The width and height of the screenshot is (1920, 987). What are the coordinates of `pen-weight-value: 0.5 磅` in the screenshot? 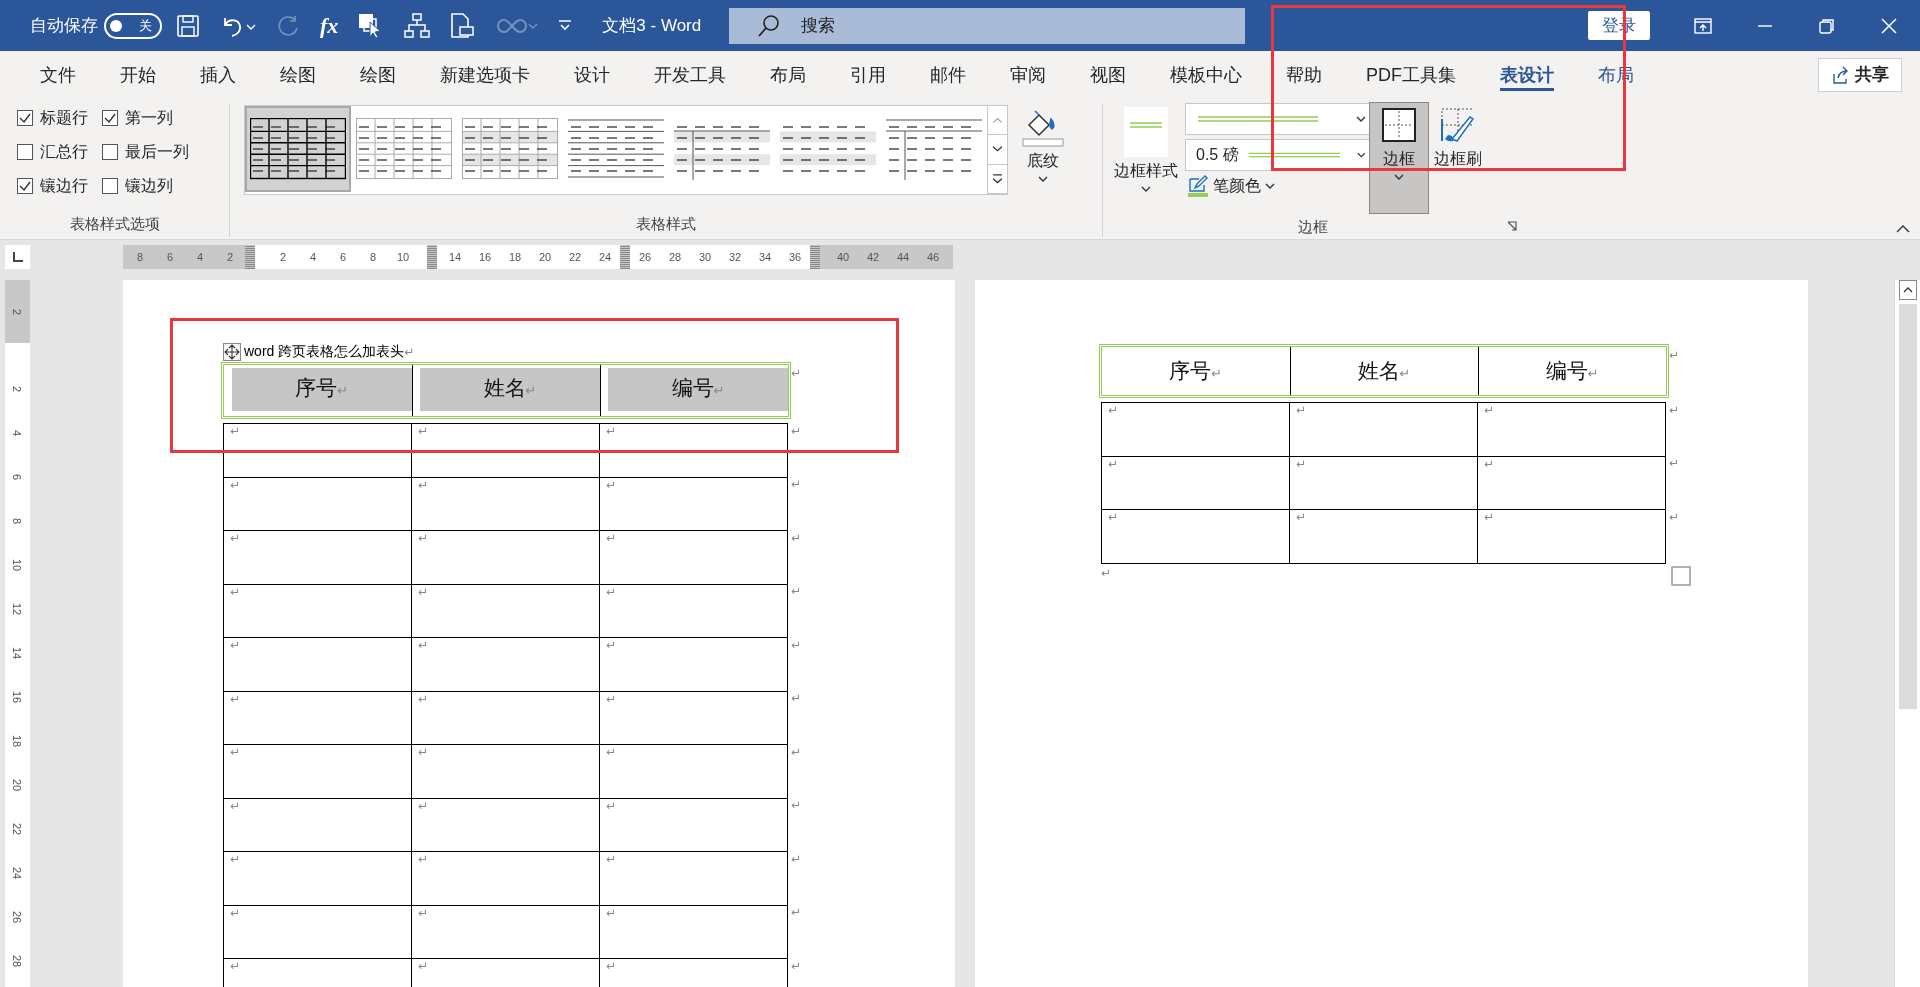 It's located at (1217, 154).